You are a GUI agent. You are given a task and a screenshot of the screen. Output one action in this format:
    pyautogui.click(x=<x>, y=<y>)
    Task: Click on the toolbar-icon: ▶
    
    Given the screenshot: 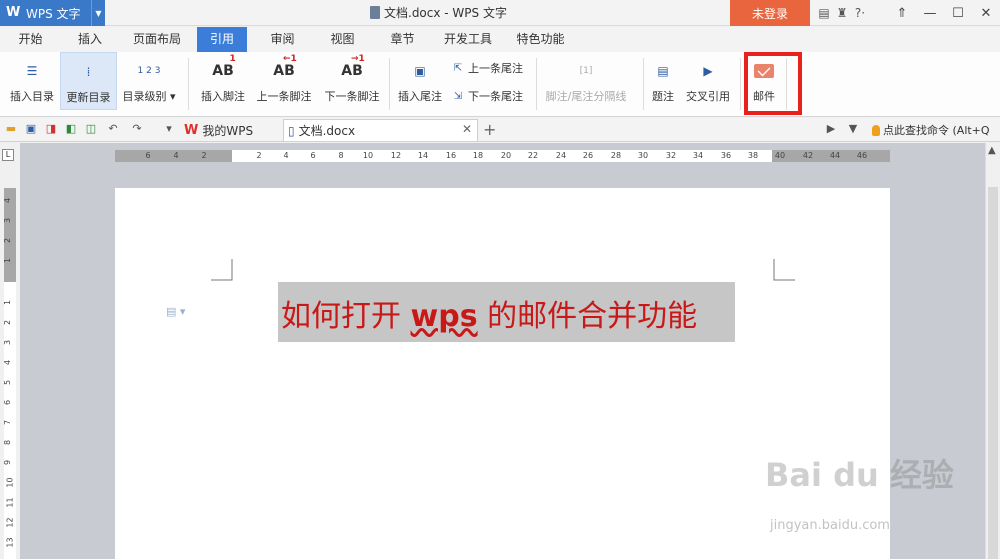 What is the action you would take?
    pyautogui.click(x=831, y=129)
    